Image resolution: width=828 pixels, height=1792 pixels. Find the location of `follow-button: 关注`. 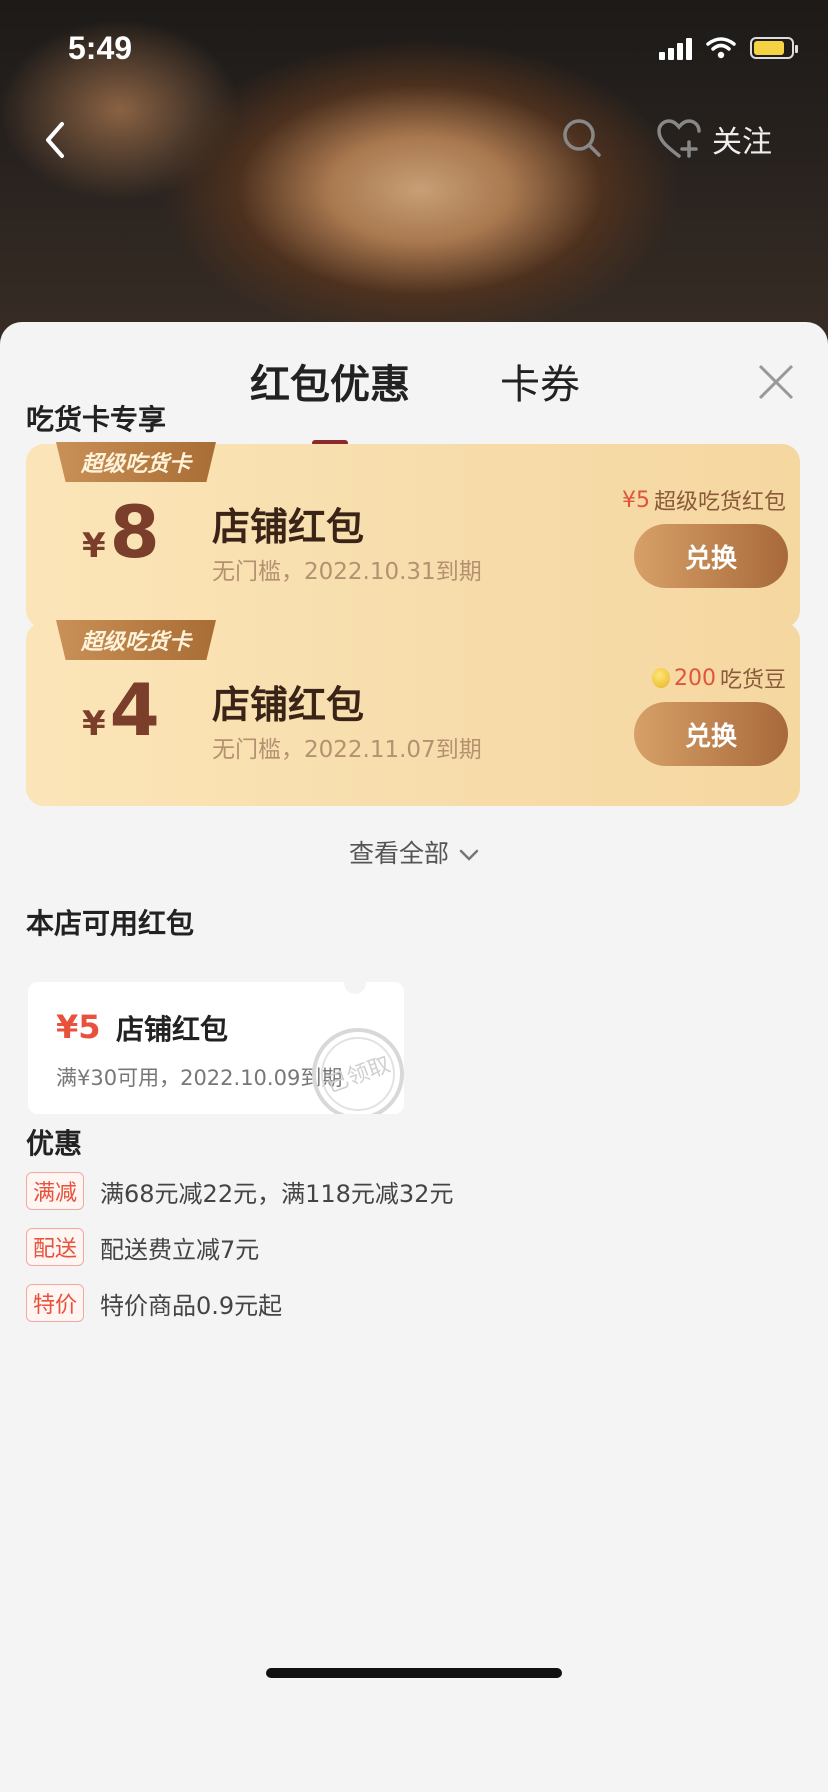

follow-button: 关注 is located at coordinates (714, 139).